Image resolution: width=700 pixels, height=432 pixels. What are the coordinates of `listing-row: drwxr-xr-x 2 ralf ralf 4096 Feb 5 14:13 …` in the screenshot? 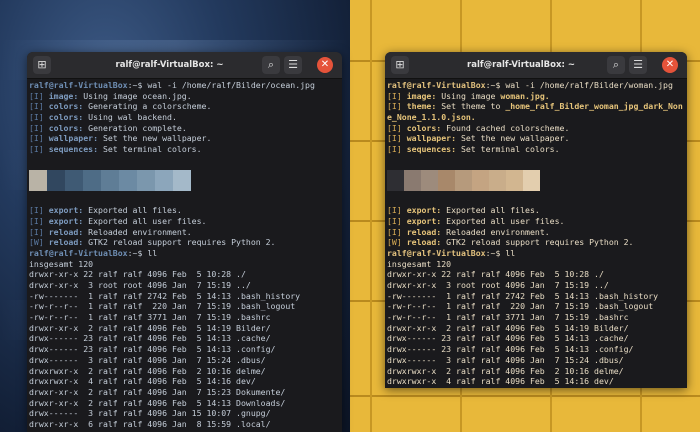 It's located at (184, 403).